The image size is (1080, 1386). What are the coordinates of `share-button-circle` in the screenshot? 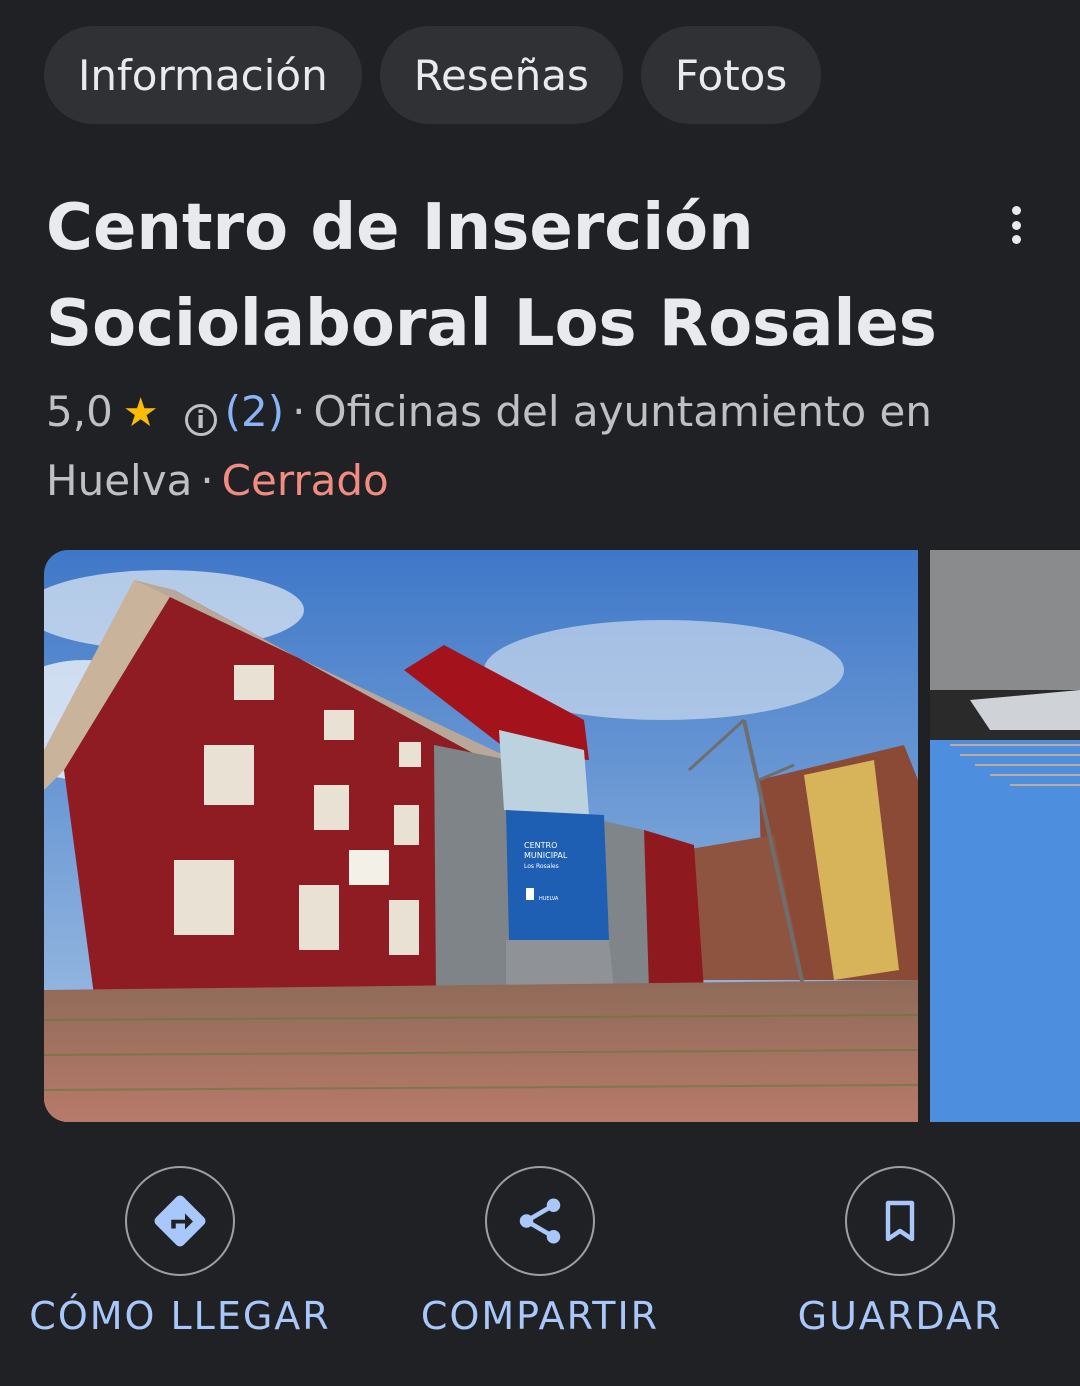 It's located at (540, 1221).